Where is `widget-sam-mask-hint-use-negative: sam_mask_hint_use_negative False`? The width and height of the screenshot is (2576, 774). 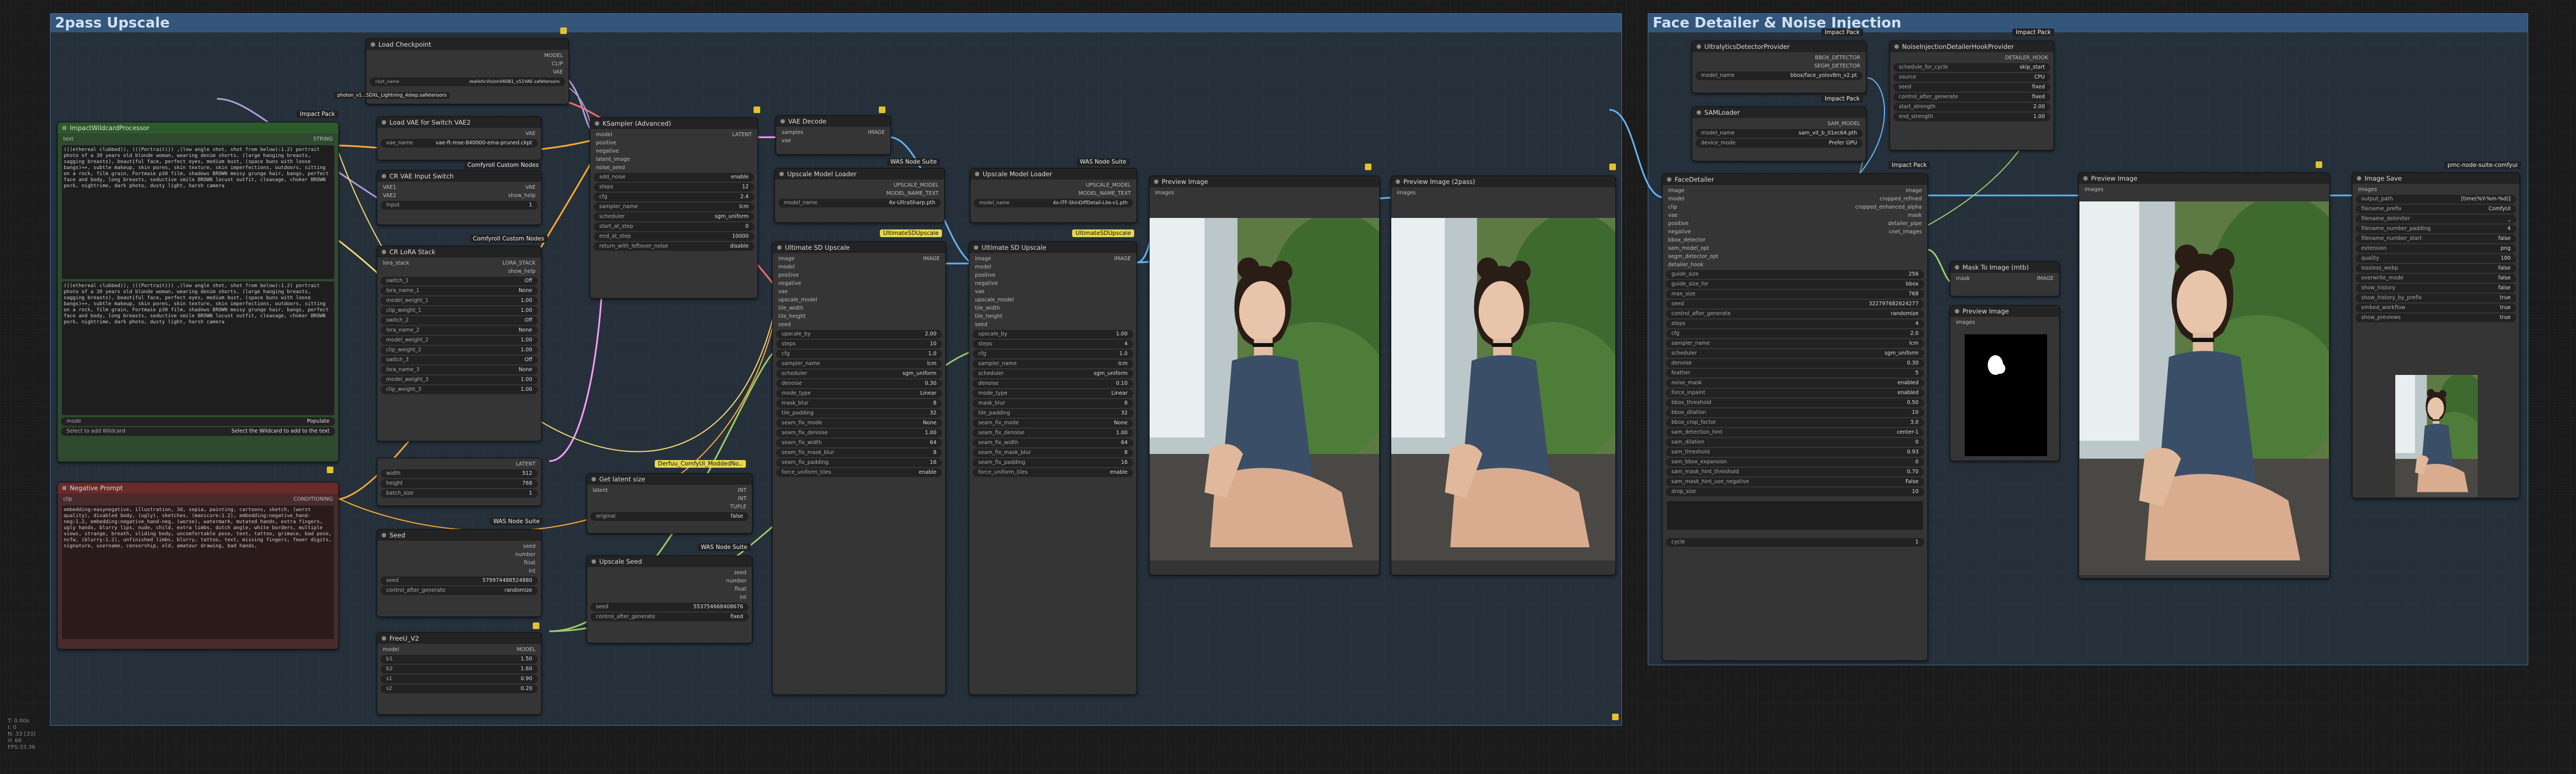 widget-sam-mask-hint-use-negative: sam_mask_hint_use_negative False is located at coordinates (1795, 482).